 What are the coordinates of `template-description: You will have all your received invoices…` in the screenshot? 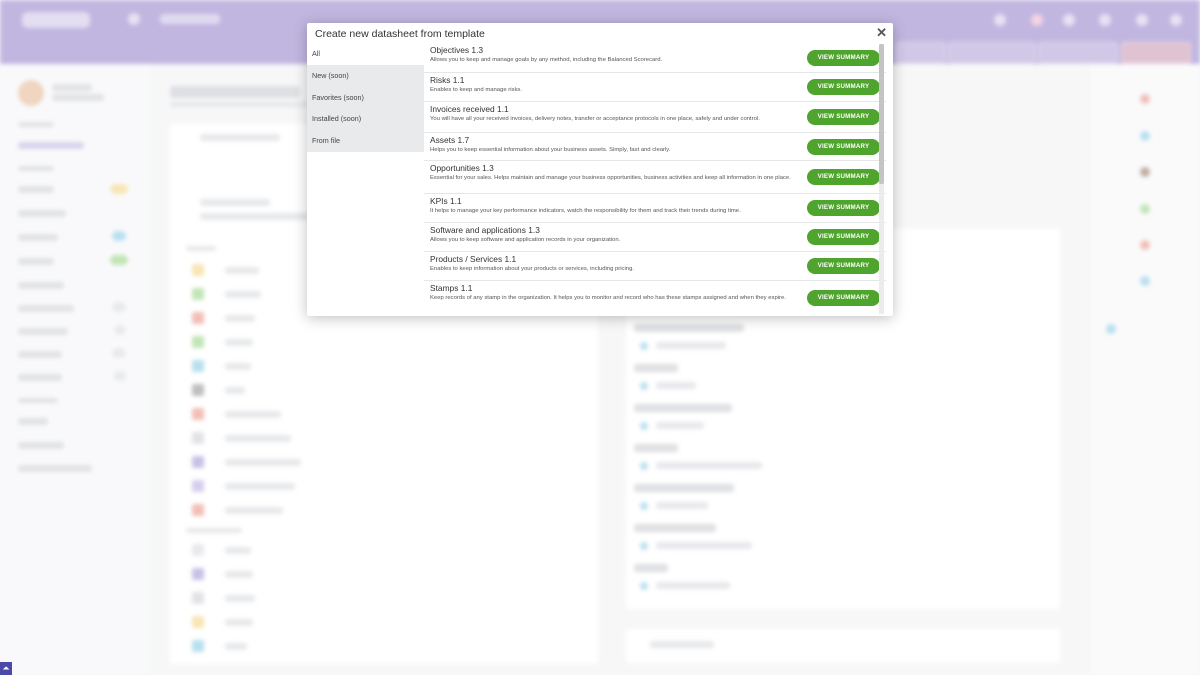 It's located at (595, 119).